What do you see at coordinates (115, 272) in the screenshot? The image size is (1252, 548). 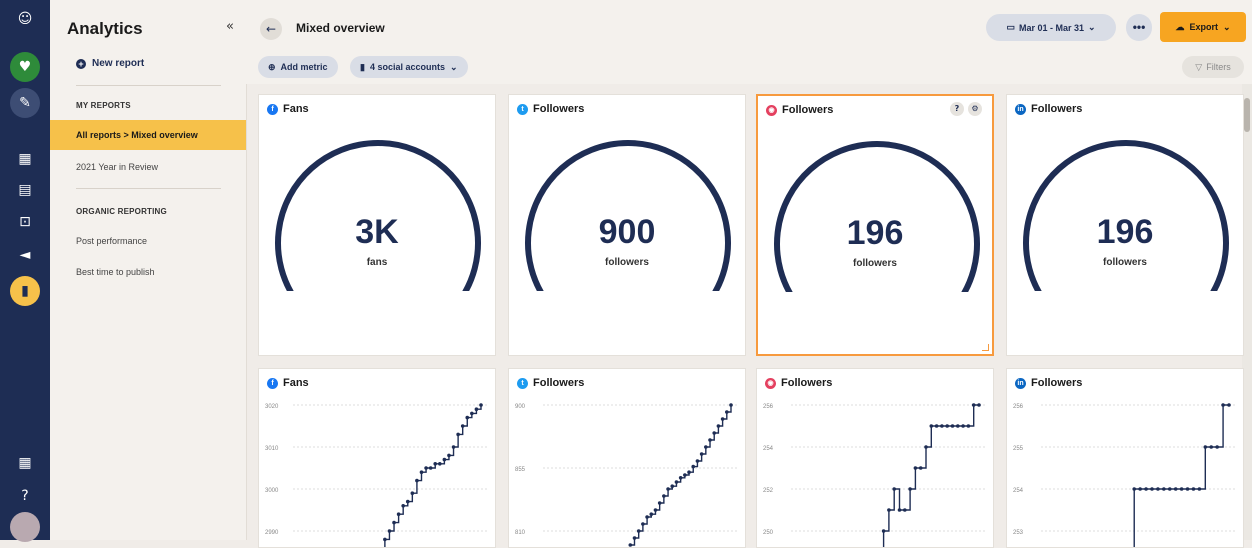 I see `sidebar-item-best-time-to-publish: Best time to publish` at bounding box center [115, 272].